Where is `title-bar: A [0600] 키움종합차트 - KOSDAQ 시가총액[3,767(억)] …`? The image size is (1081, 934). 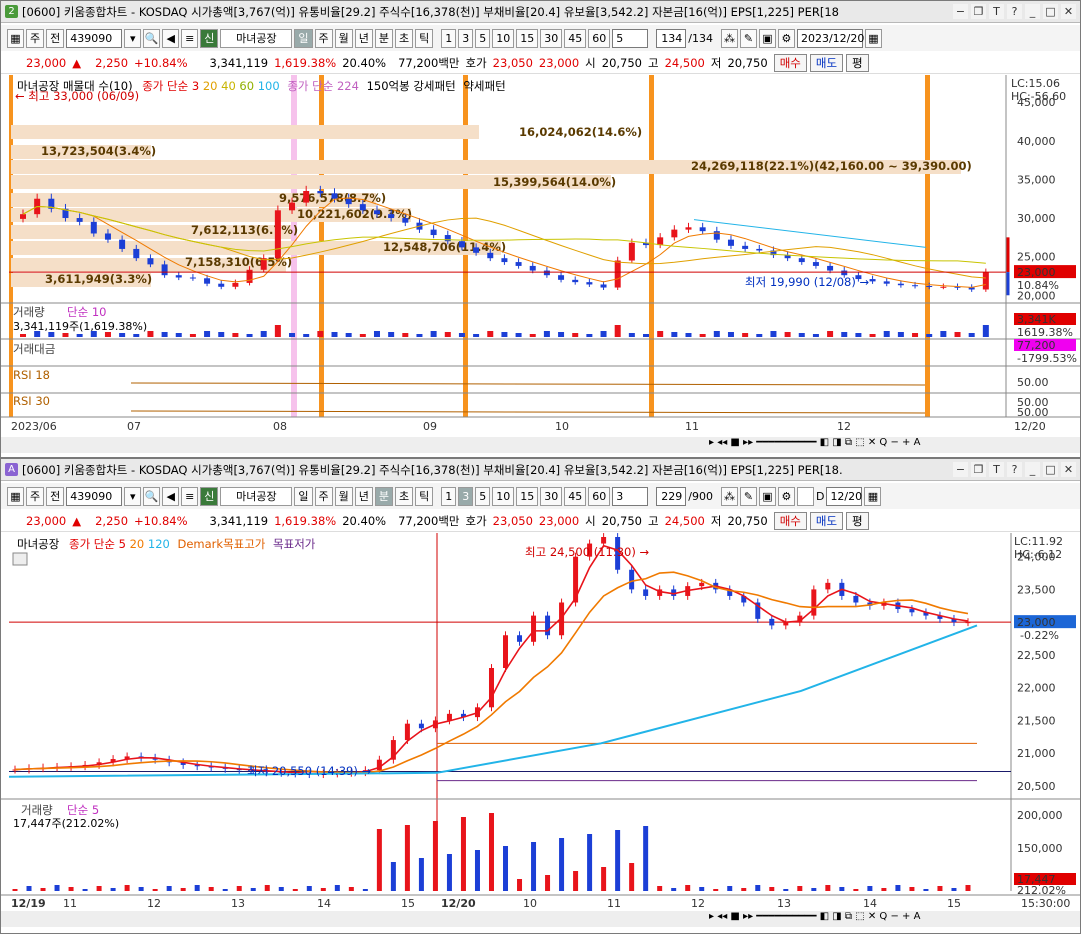
title-bar: A [0600] 키움종합차트 - KOSDAQ 시가총액[3,767(억)] … is located at coordinates (540, 470).